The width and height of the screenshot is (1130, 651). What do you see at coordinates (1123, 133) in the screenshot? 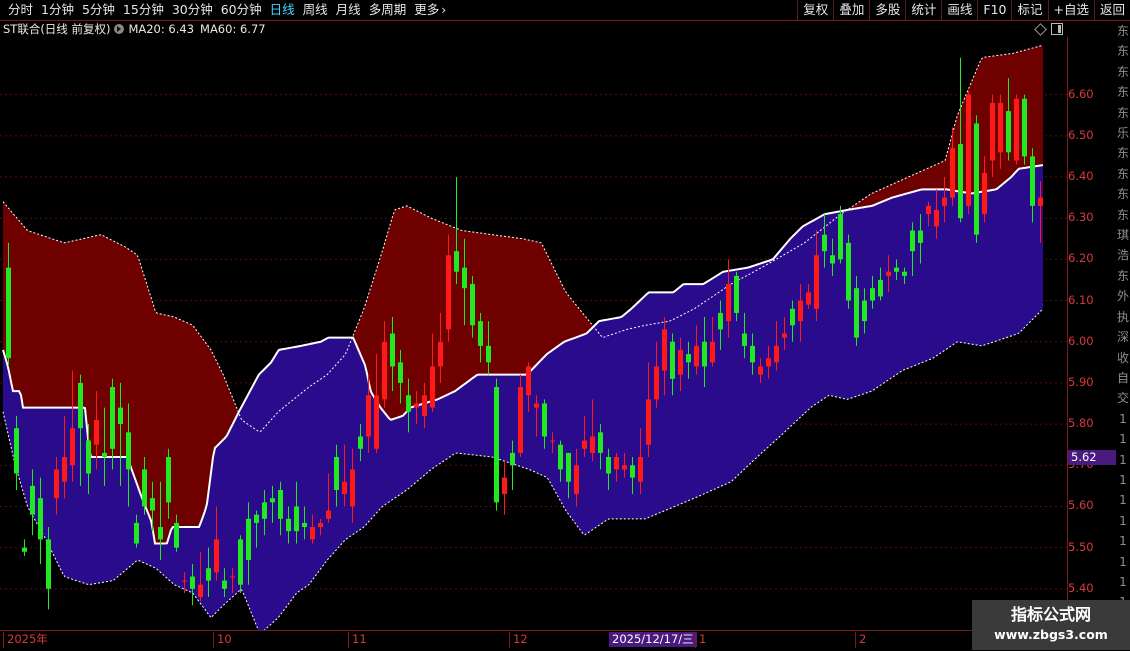
I see `side-list-item: 乐` at bounding box center [1123, 133].